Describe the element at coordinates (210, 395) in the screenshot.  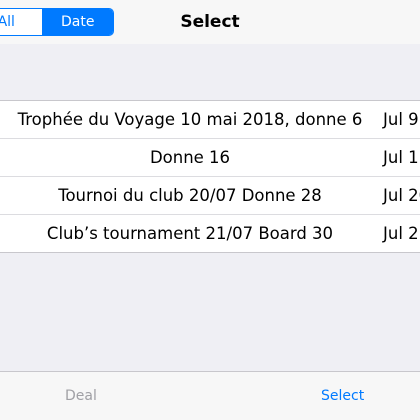
I see `bottom-toolbar: Deal Select` at that location.